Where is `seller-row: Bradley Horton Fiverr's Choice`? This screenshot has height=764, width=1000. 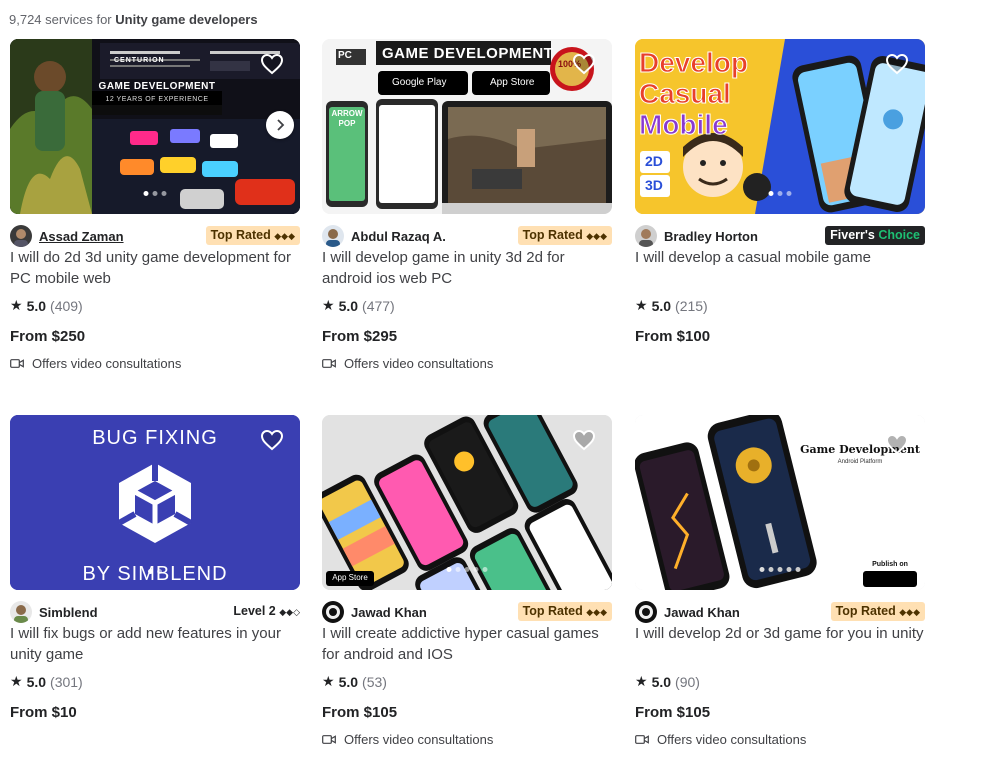
seller-row: Bradley Horton Fiverr's Choice is located at coordinates (780, 236).